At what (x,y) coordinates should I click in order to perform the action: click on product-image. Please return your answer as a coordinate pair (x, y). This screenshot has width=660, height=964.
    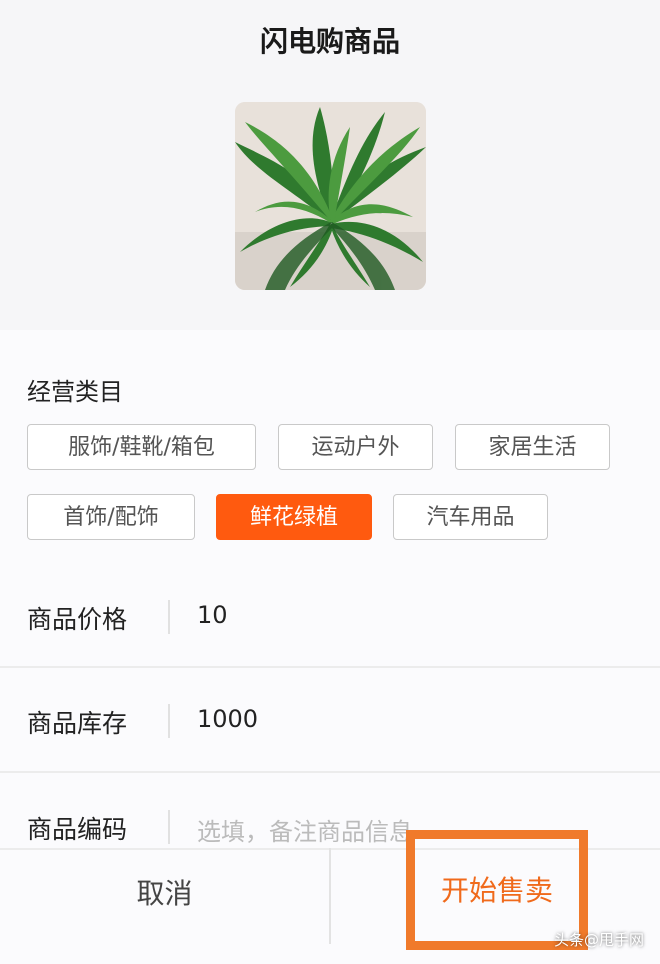
    Looking at the image, I should click on (330, 196).